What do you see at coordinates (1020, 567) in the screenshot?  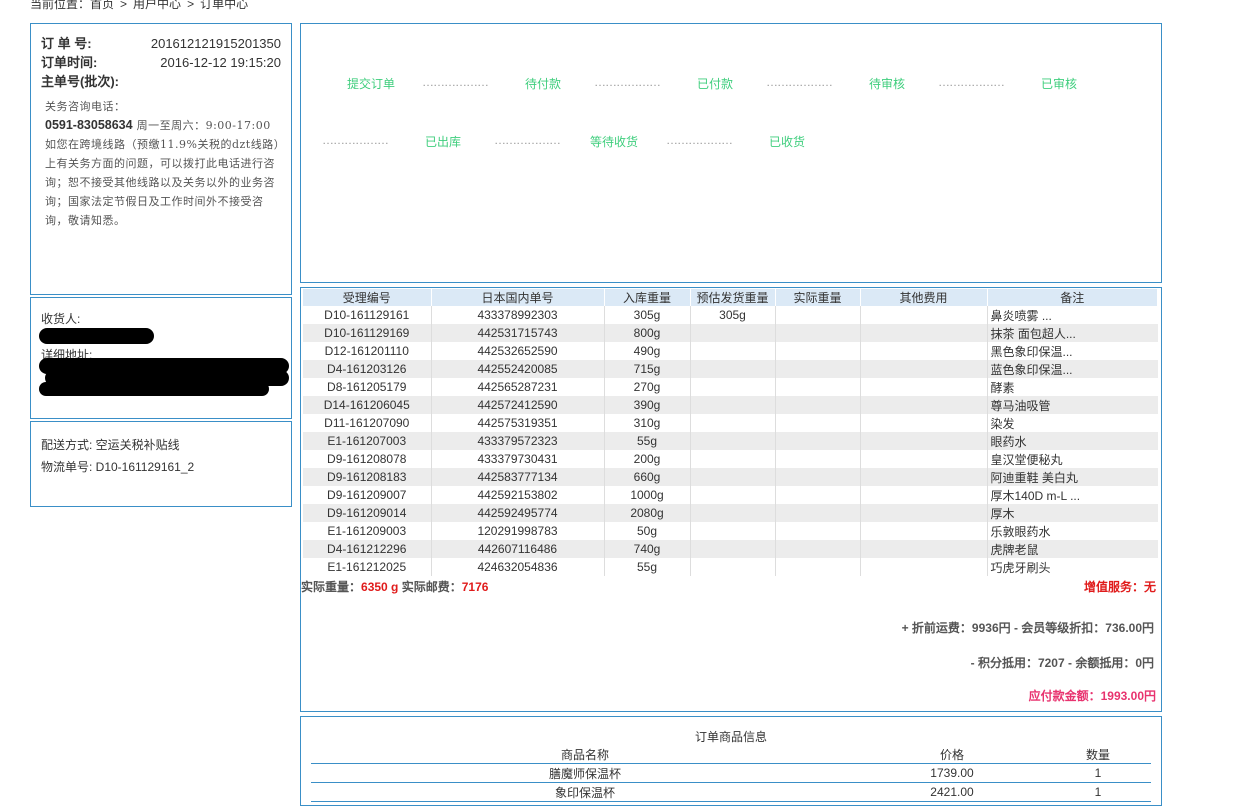 I see `cell-remarks: 巧虎牙刷头` at bounding box center [1020, 567].